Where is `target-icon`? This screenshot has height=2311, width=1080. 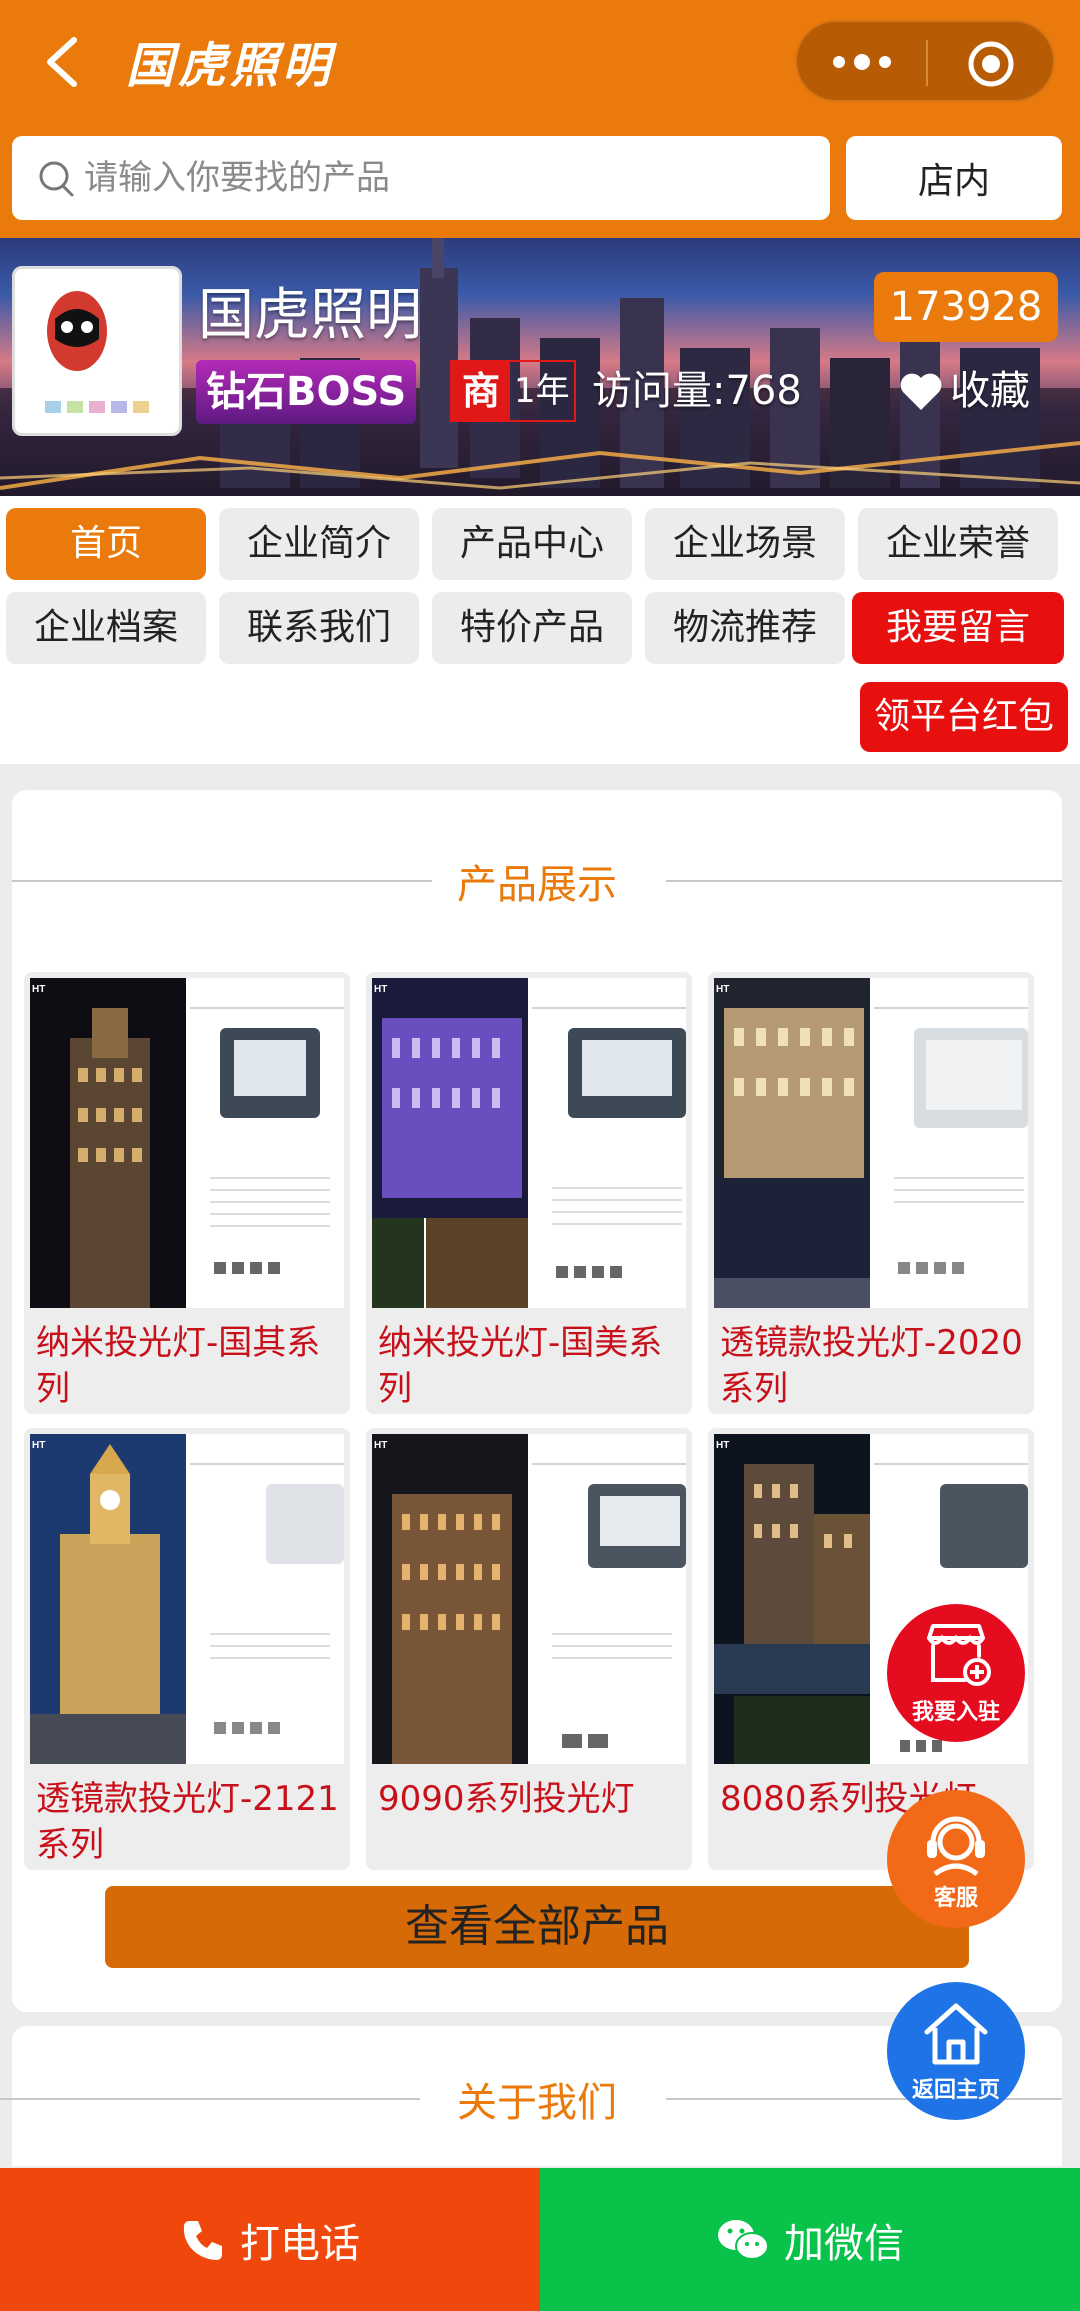 target-icon is located at coordinates (991, 64).